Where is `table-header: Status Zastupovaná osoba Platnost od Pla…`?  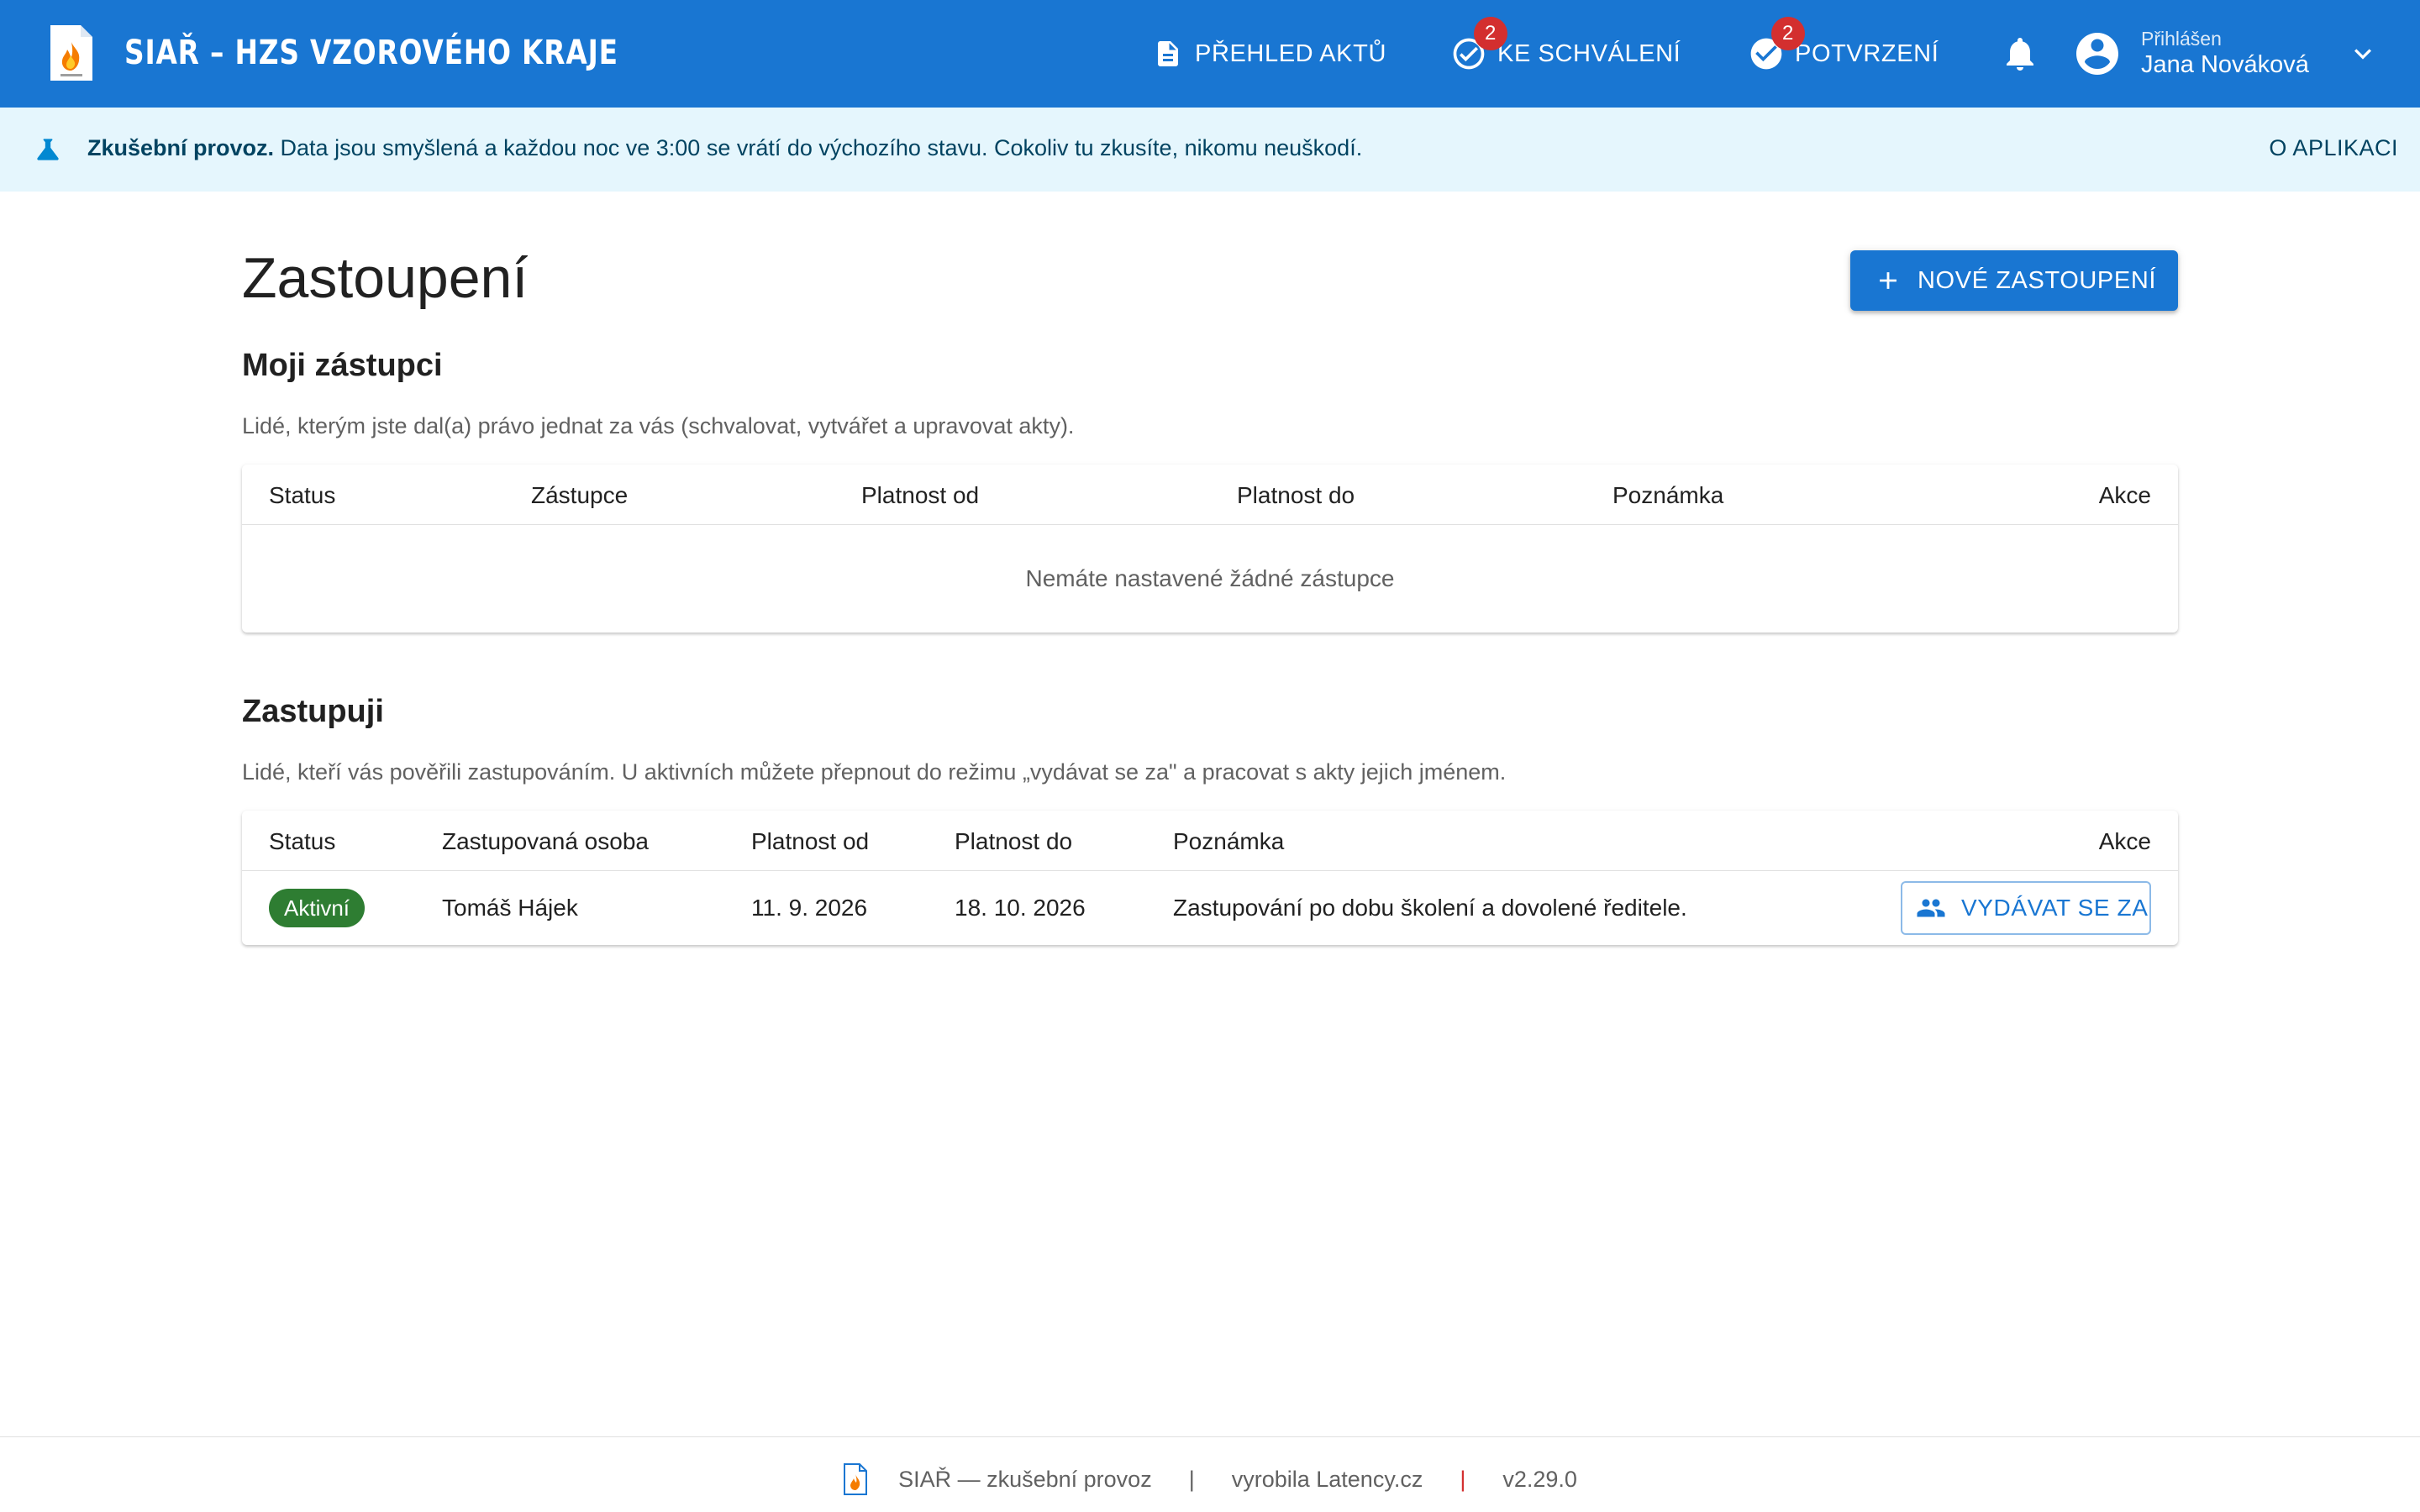
table-header: Status Zastupovaná osoba Platnost od Pla… is located at coordinates (1210, 841).